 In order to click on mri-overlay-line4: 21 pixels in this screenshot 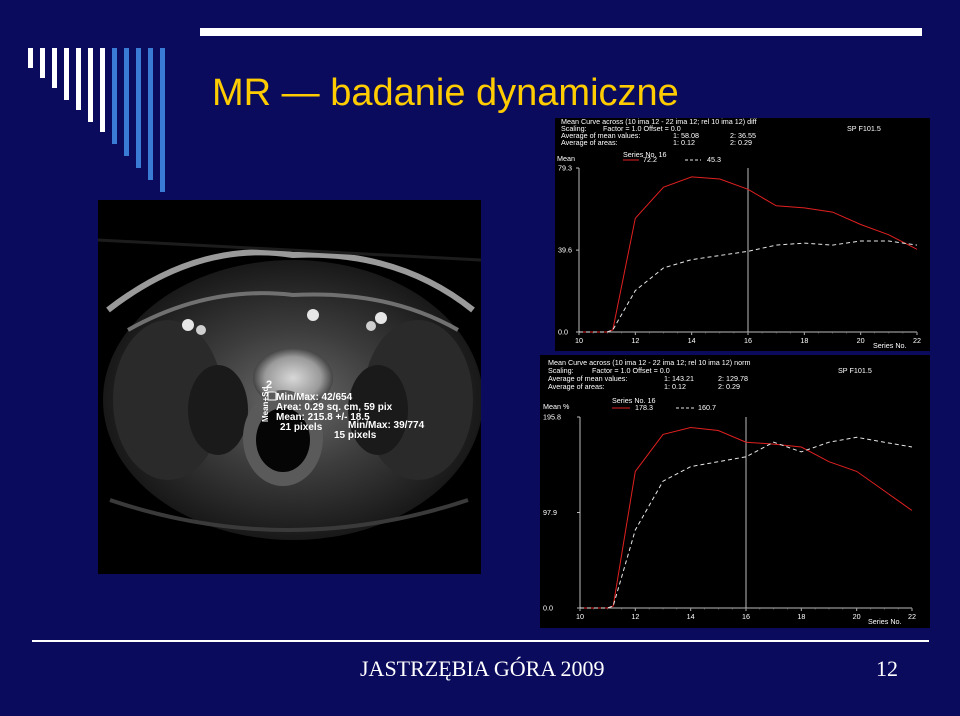, I will do `click(301, 427)`.